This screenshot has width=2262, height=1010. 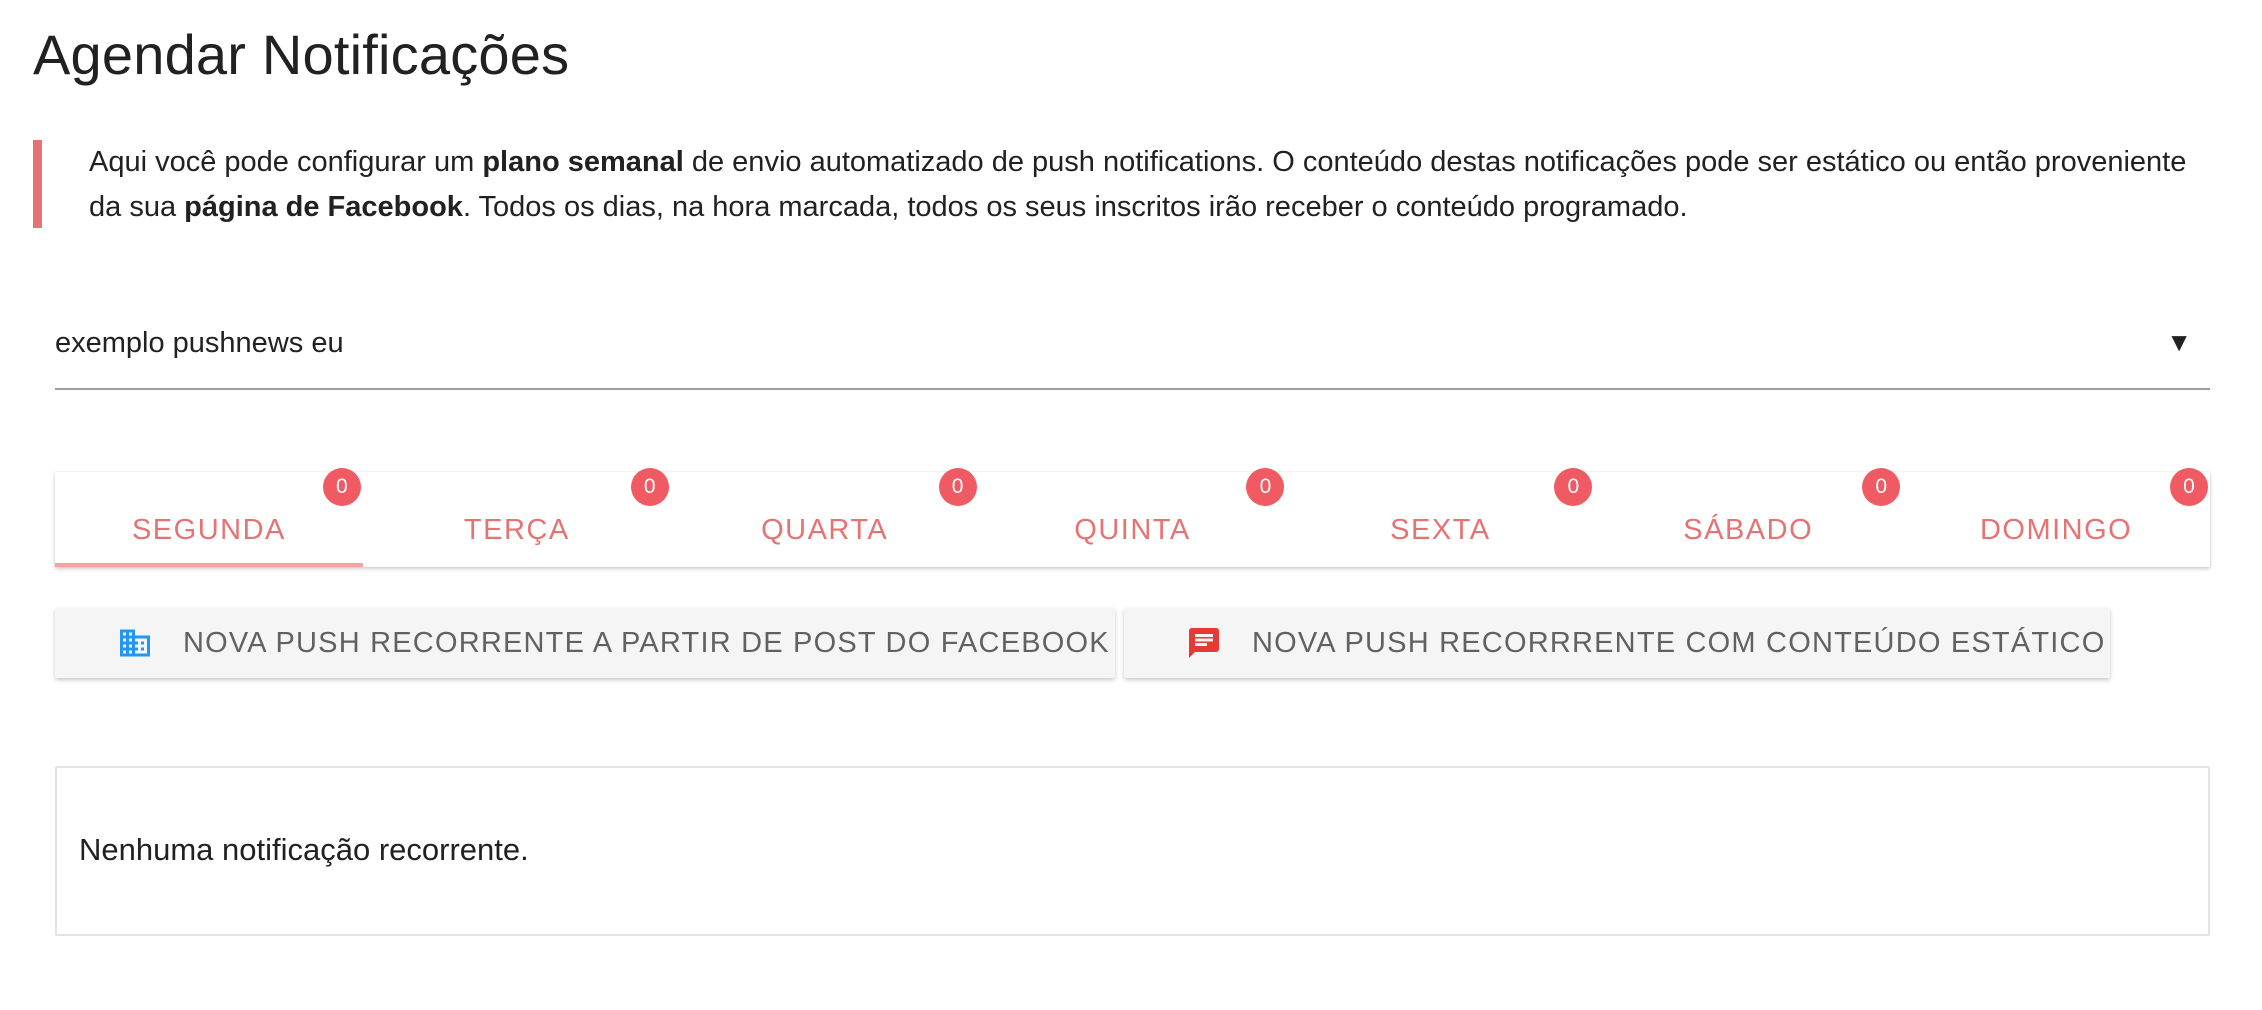 I want to click on empty-state-text: Nenhuma notificação recorrente., so click(x=304, y=849).